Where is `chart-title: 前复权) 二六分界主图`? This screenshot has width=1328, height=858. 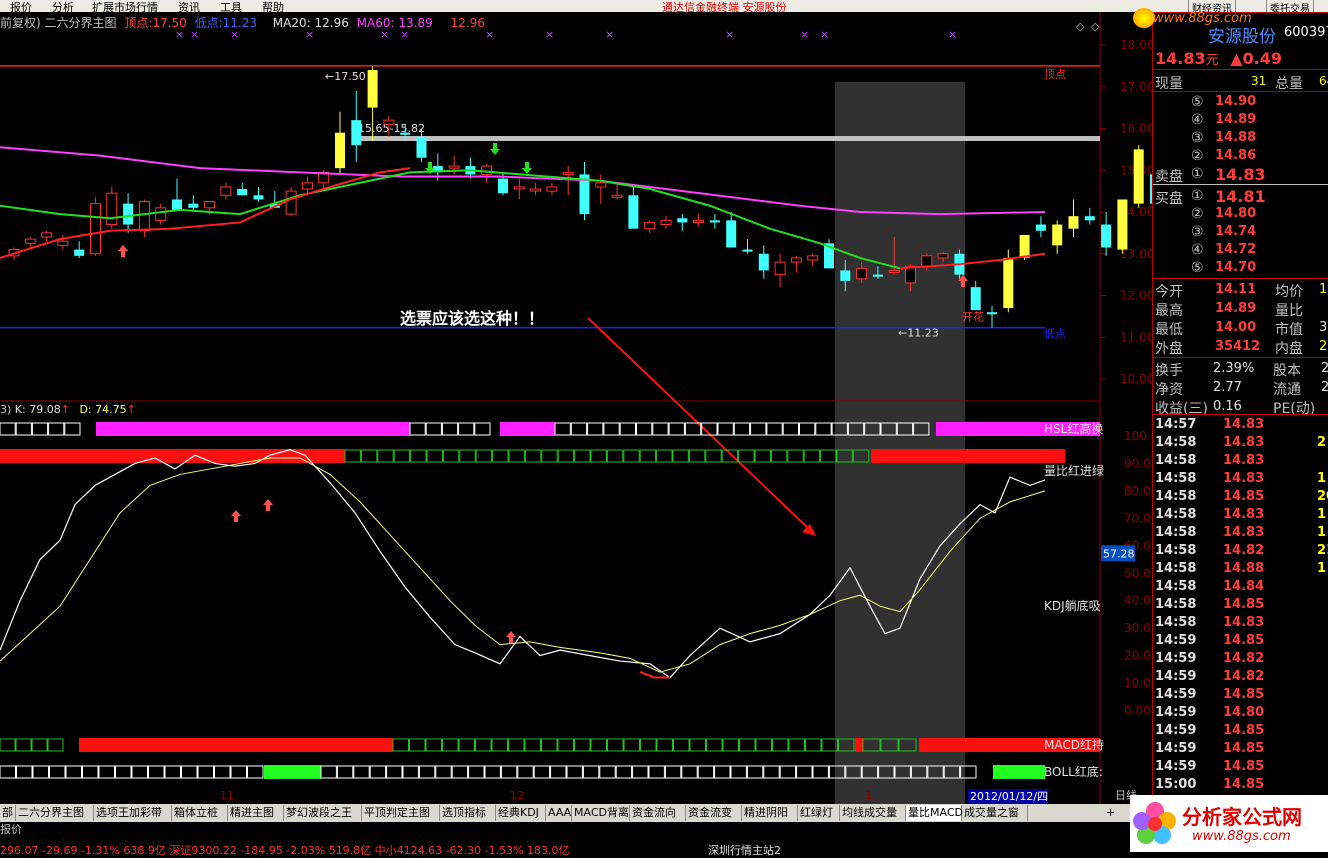 chart-title: 前复权) 二六分界主图 is located at coordinates (58, 23).